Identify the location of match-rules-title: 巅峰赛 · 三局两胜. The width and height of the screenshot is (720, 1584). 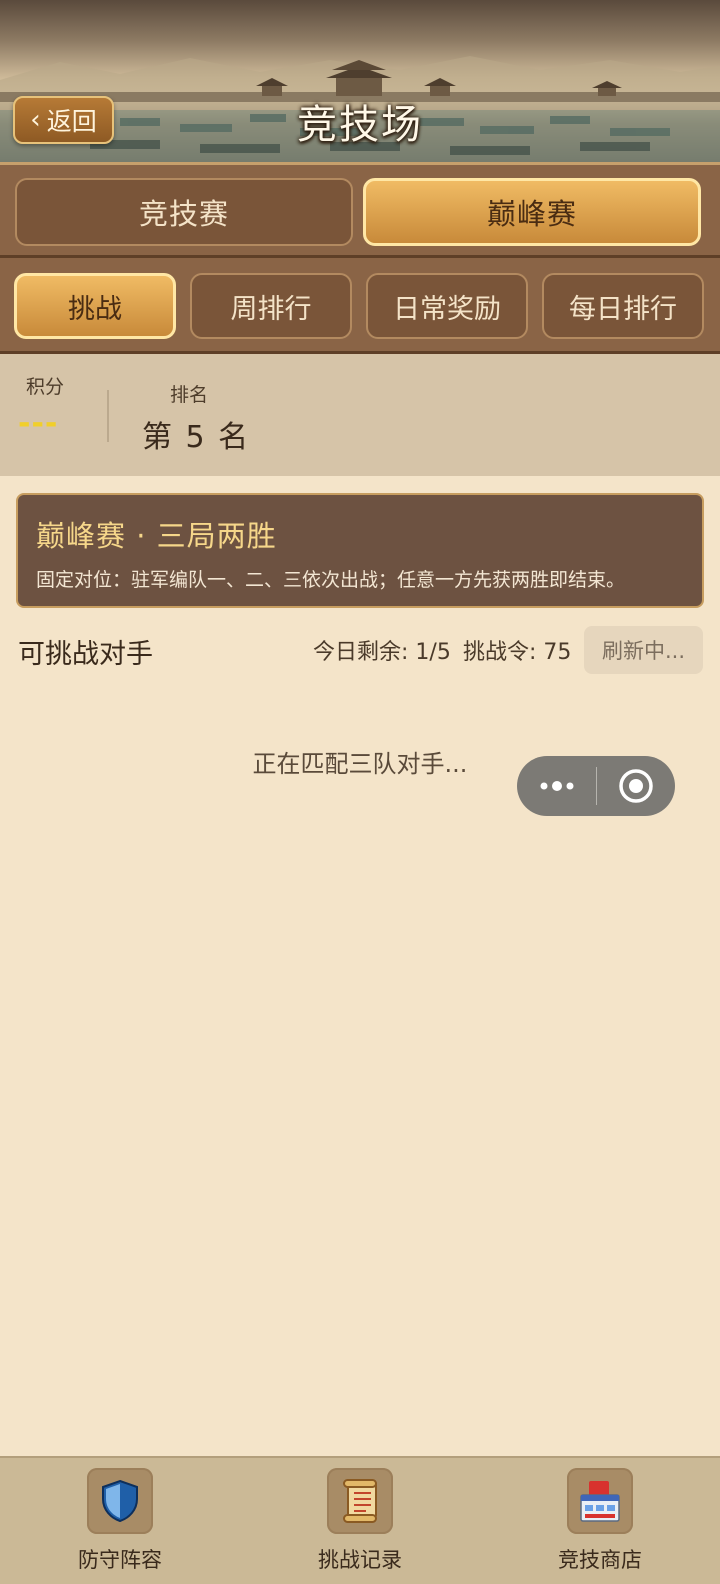
(156, 536).